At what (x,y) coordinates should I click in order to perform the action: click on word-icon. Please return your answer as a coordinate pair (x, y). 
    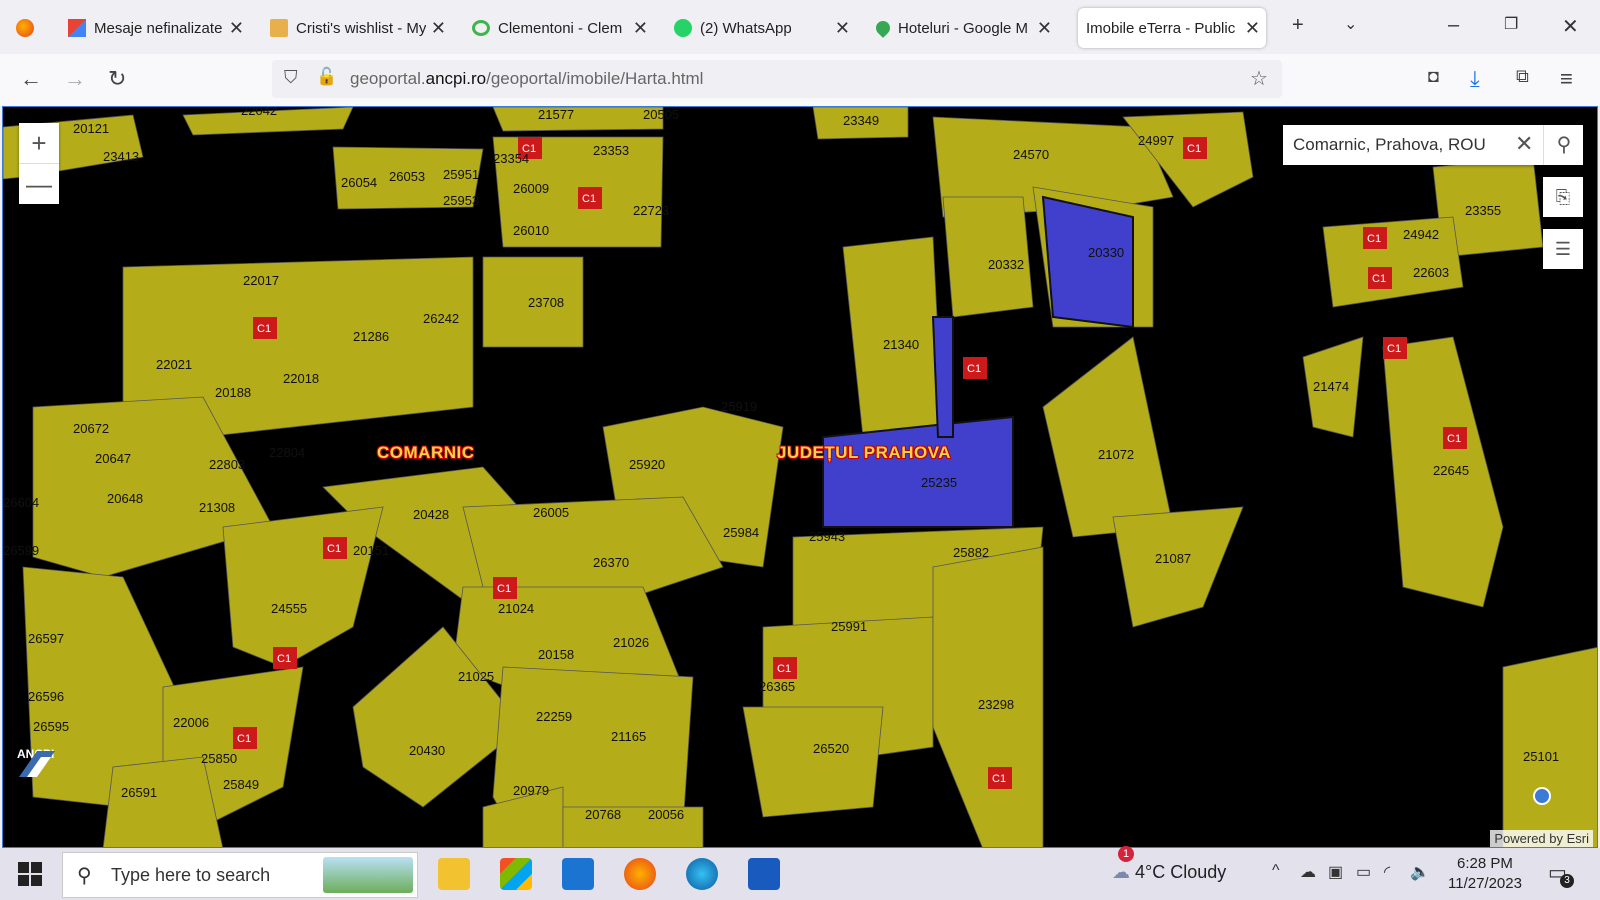
    Looking at the image, I should click on (764, 874).